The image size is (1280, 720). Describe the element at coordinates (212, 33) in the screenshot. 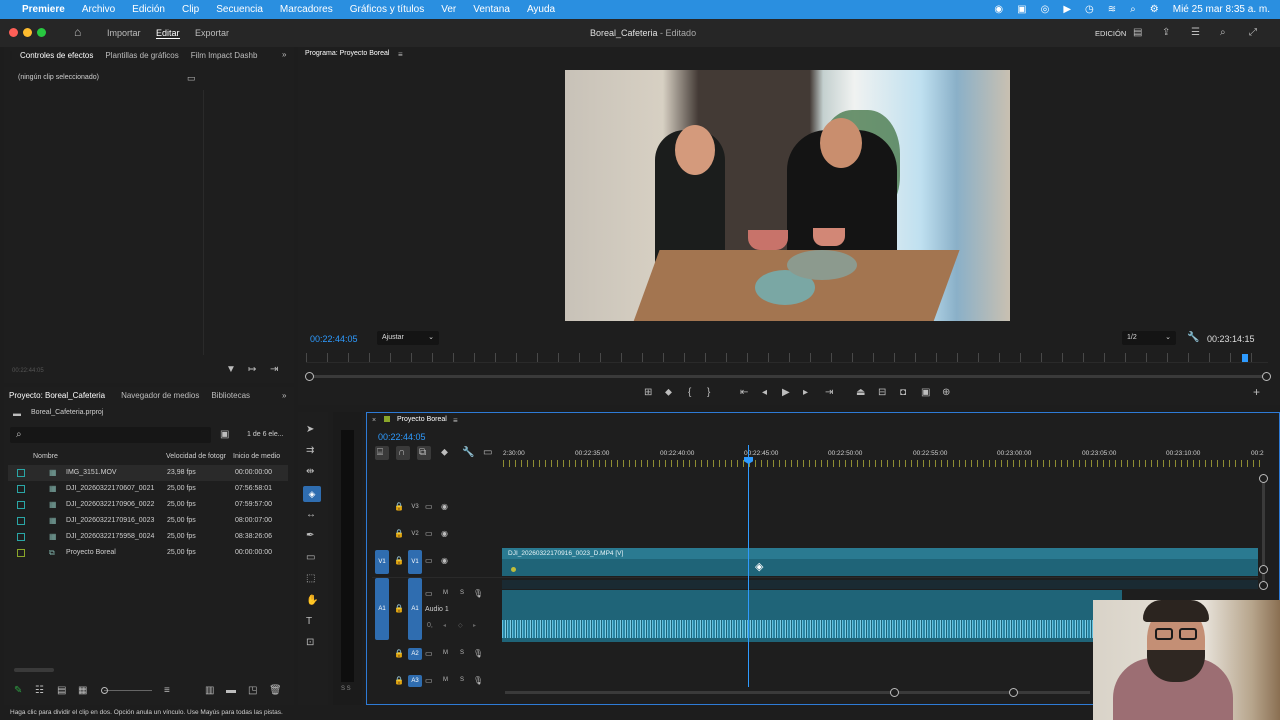

I see `nav-exportar: Exportar` at that location.